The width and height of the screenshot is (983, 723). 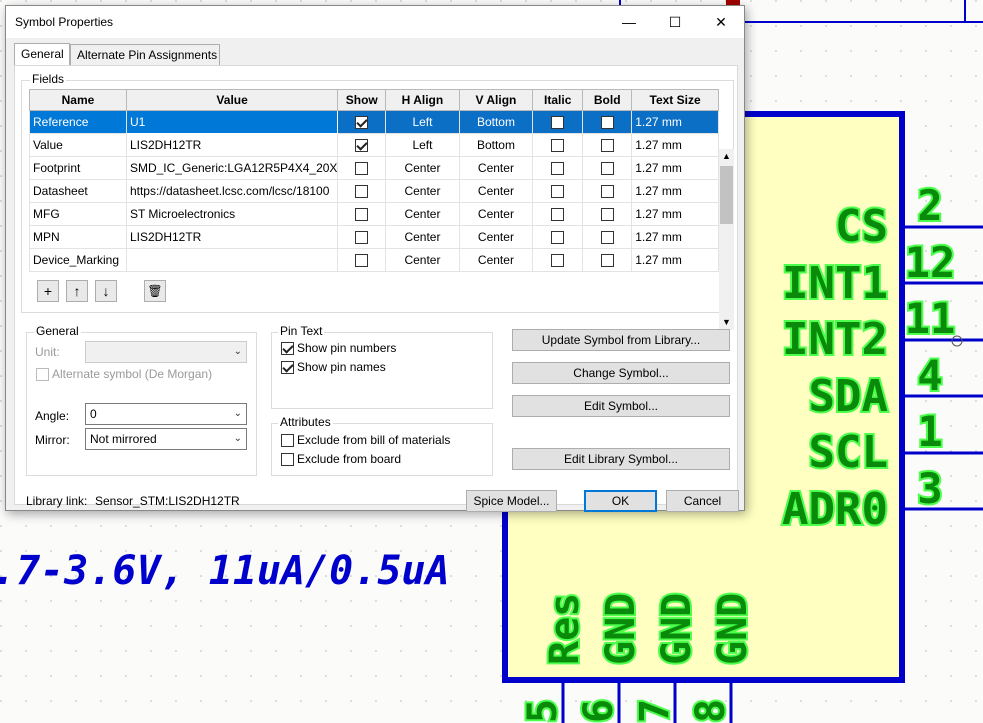 I want to click on column-header: V Align, so click(x=496, y=100).